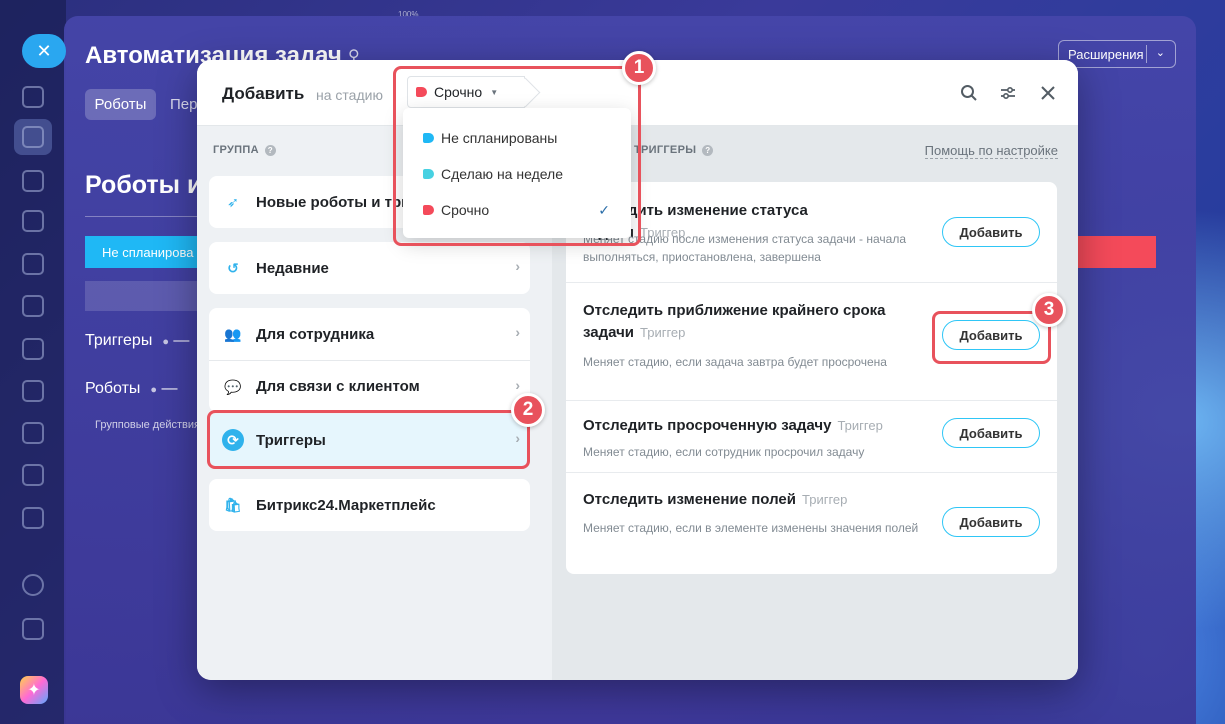 Image resolution: width=1225 pixels, height=724 pixels. What do you see at coordinates (458, 92) in the screenshot?
I see `stage-select-value: Срочно` at bounding box center [458, 92].